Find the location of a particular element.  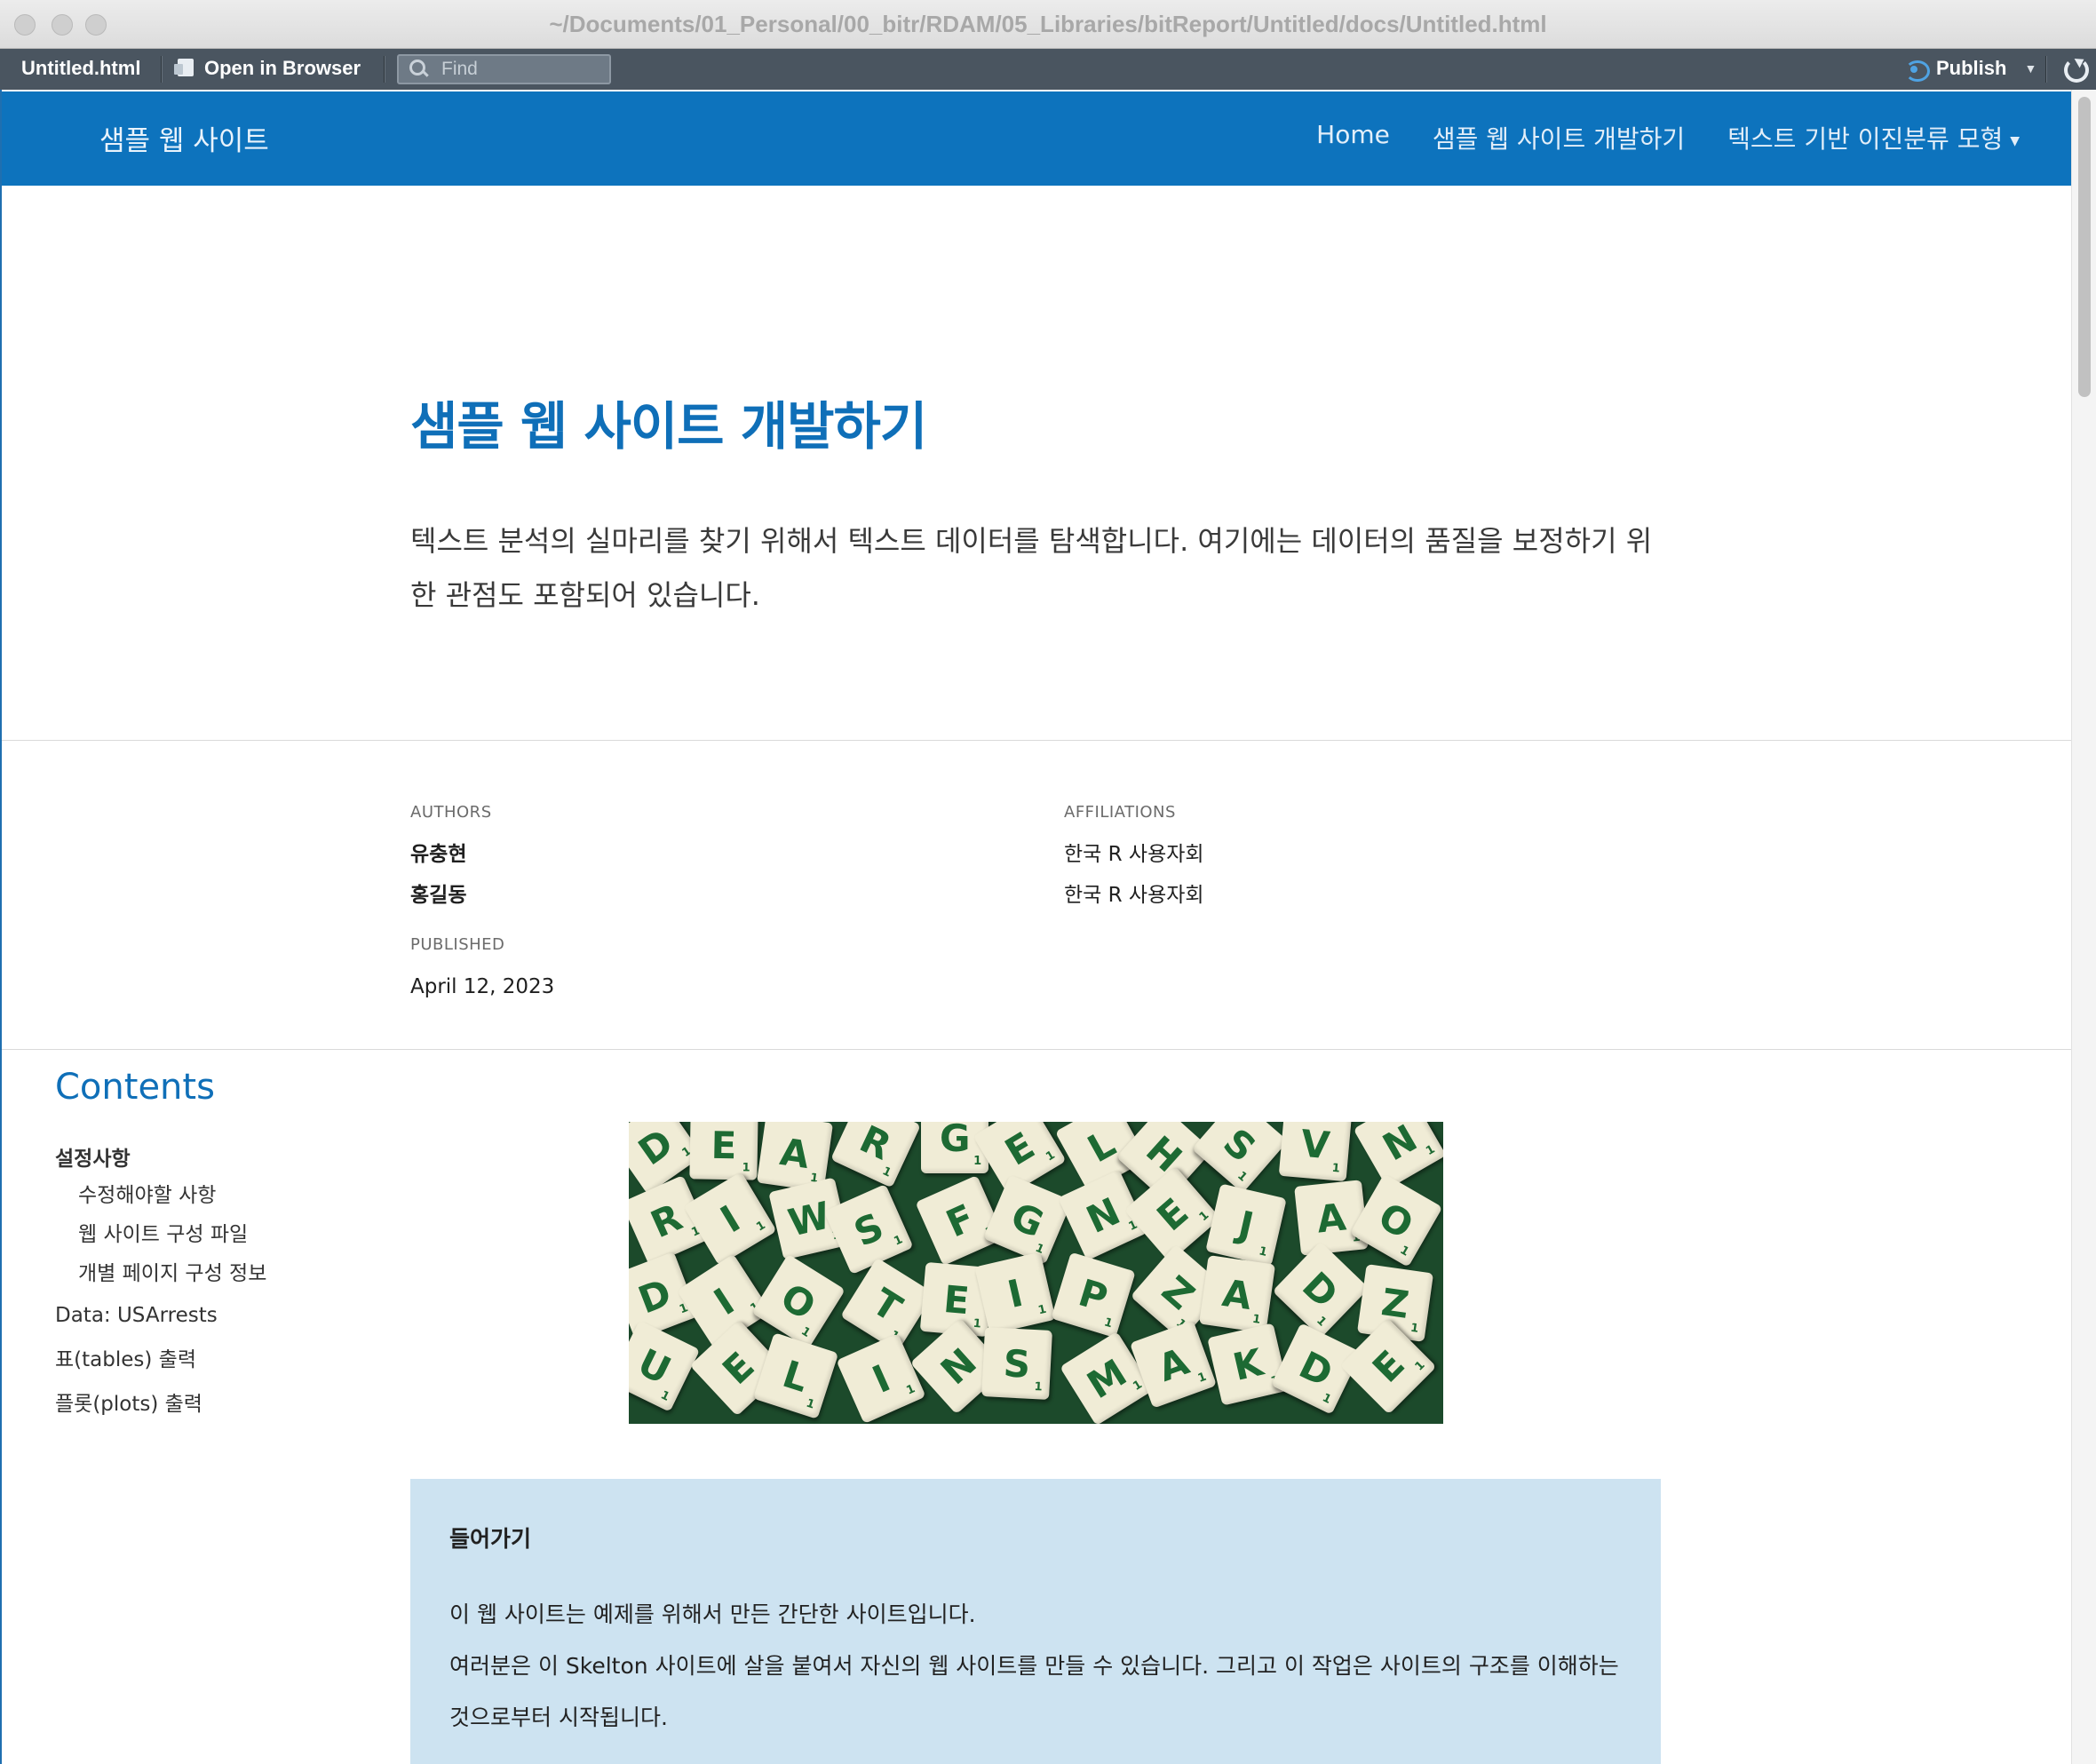

published-label: PUBLISHED is located at coordinates (457, 944).